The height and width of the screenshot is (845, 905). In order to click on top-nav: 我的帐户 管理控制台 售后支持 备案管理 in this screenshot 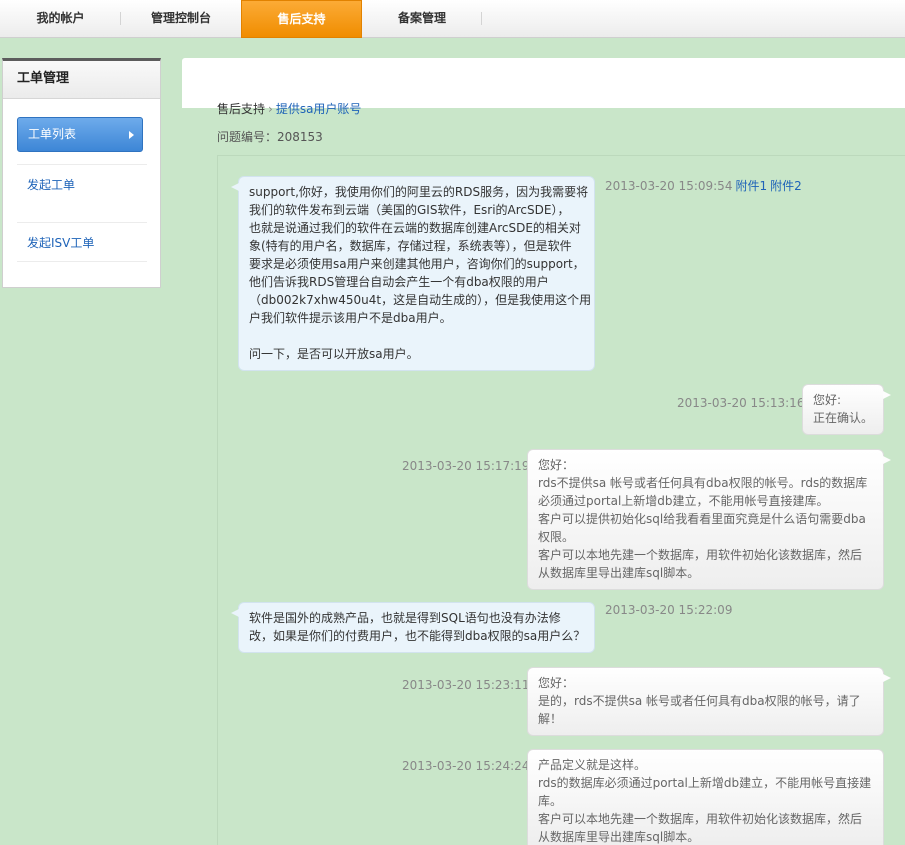, I will do `click(452, 19)`.